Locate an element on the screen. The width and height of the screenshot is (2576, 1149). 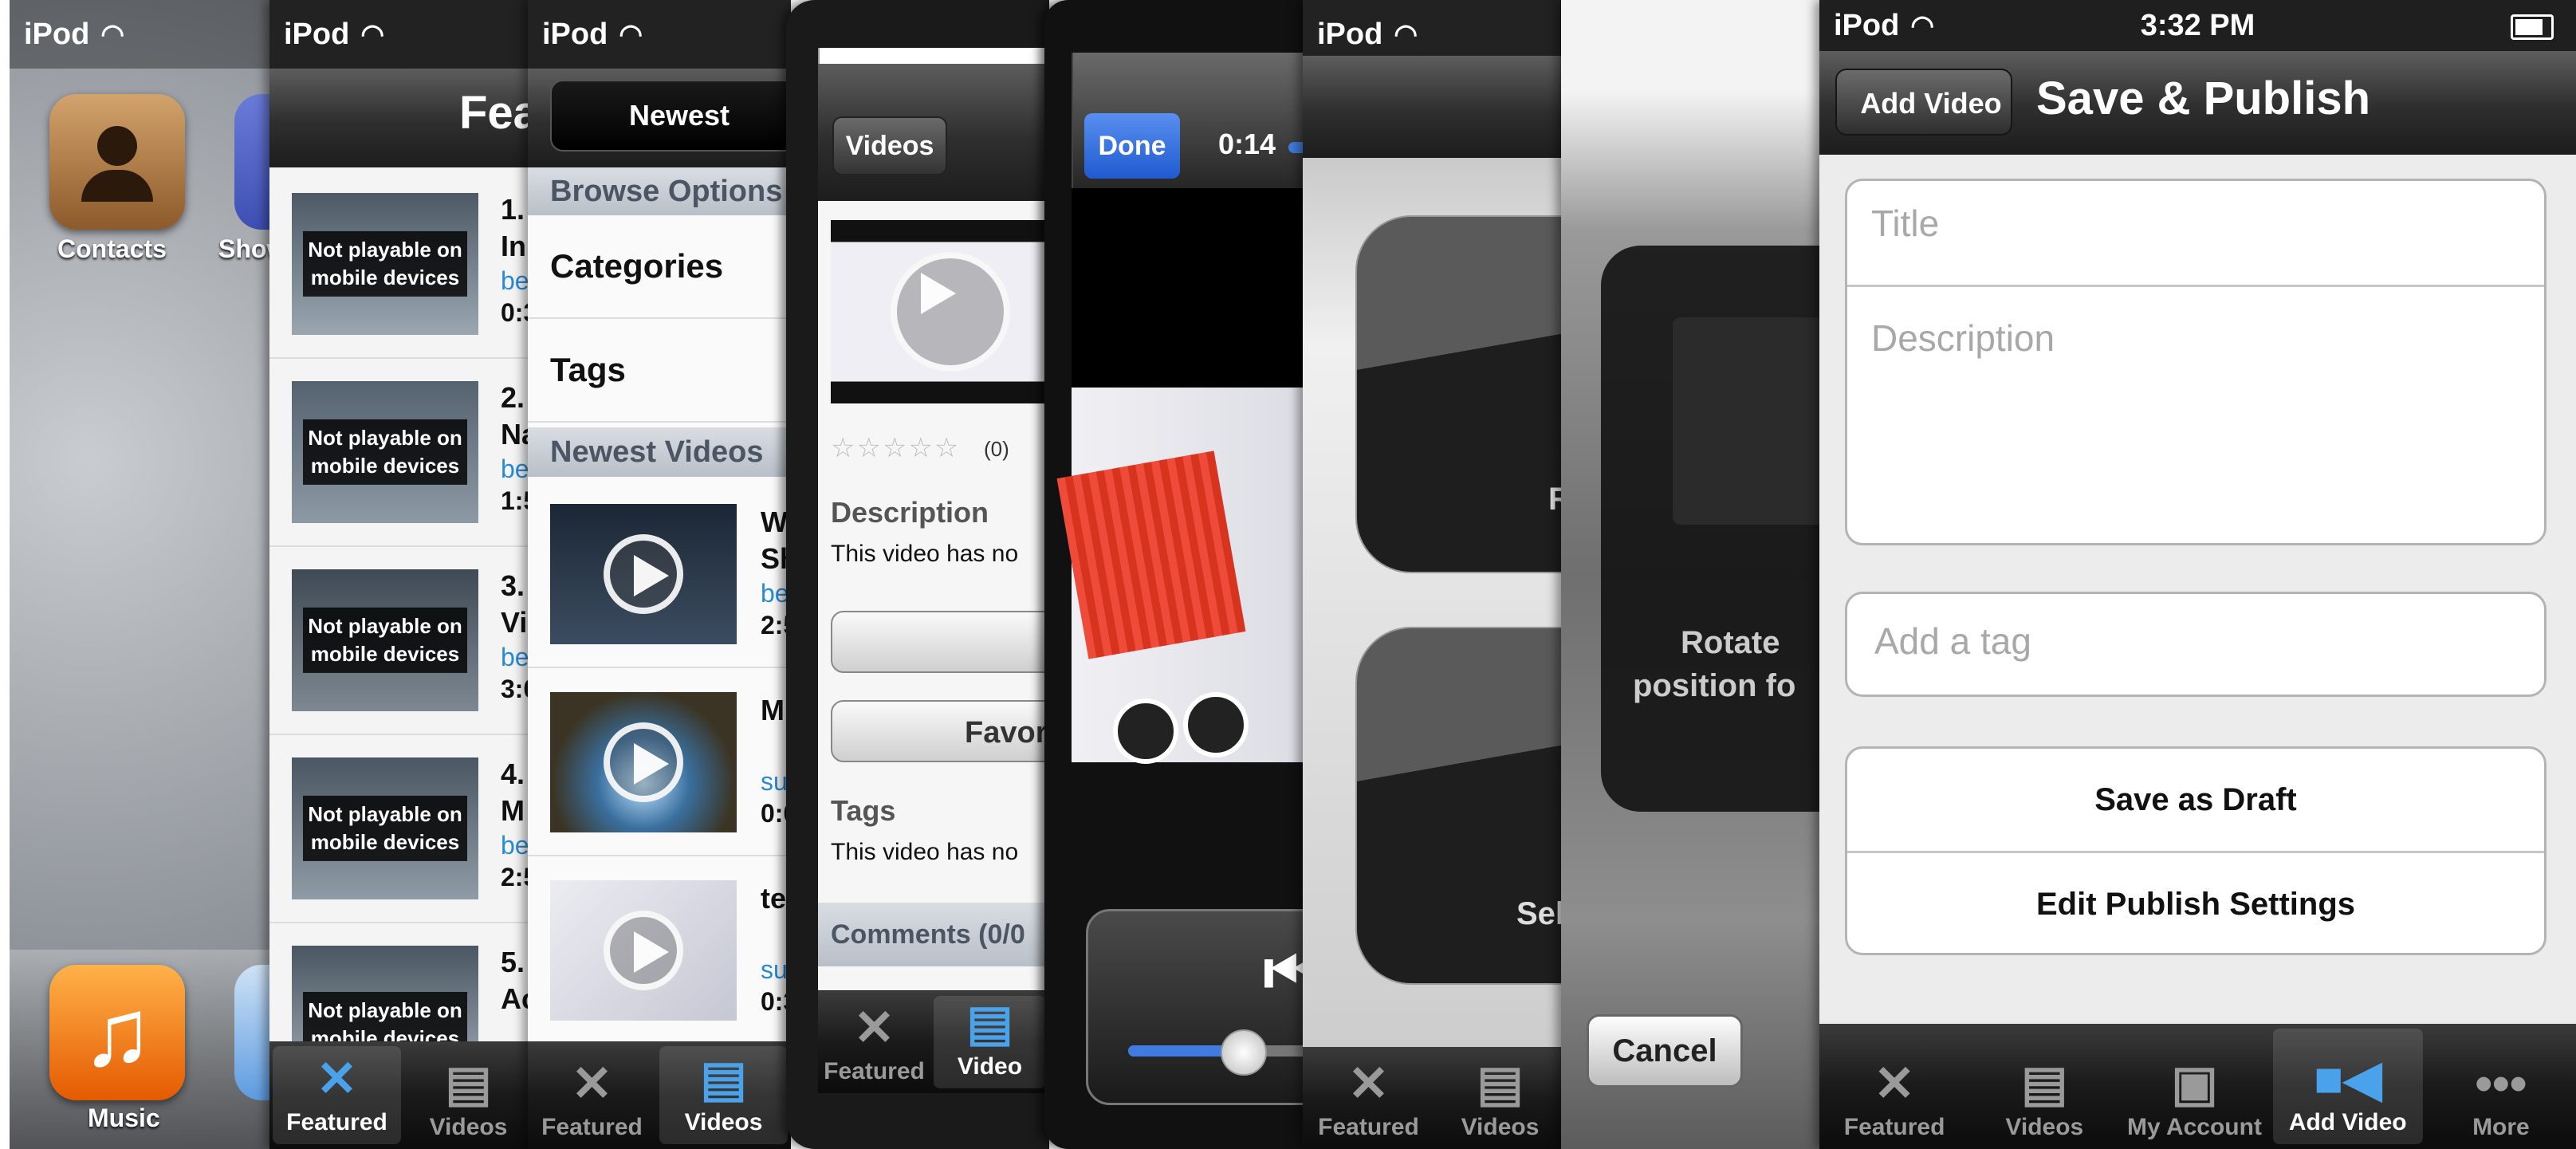
record-video-button: Re is located at coordinates (1460, 394).